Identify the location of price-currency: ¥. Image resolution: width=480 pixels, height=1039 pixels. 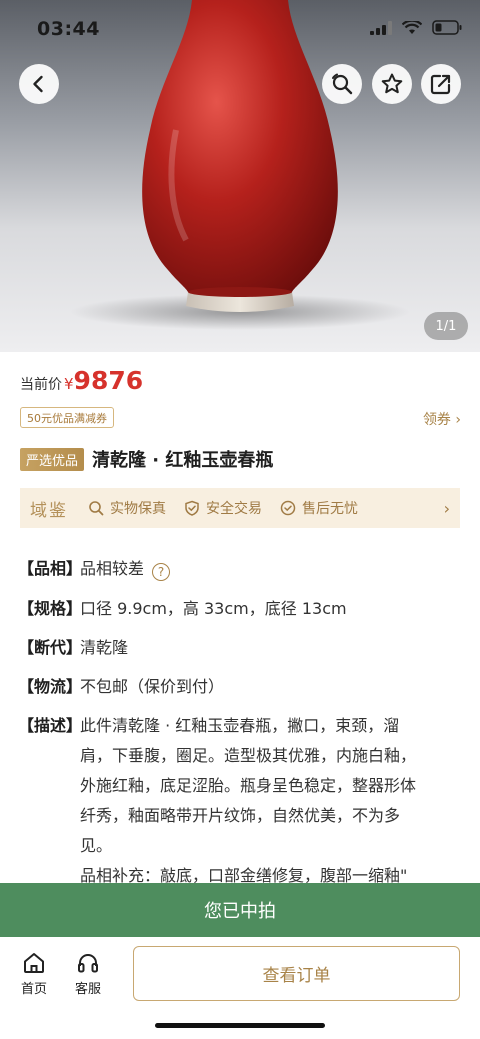
(69, 384).